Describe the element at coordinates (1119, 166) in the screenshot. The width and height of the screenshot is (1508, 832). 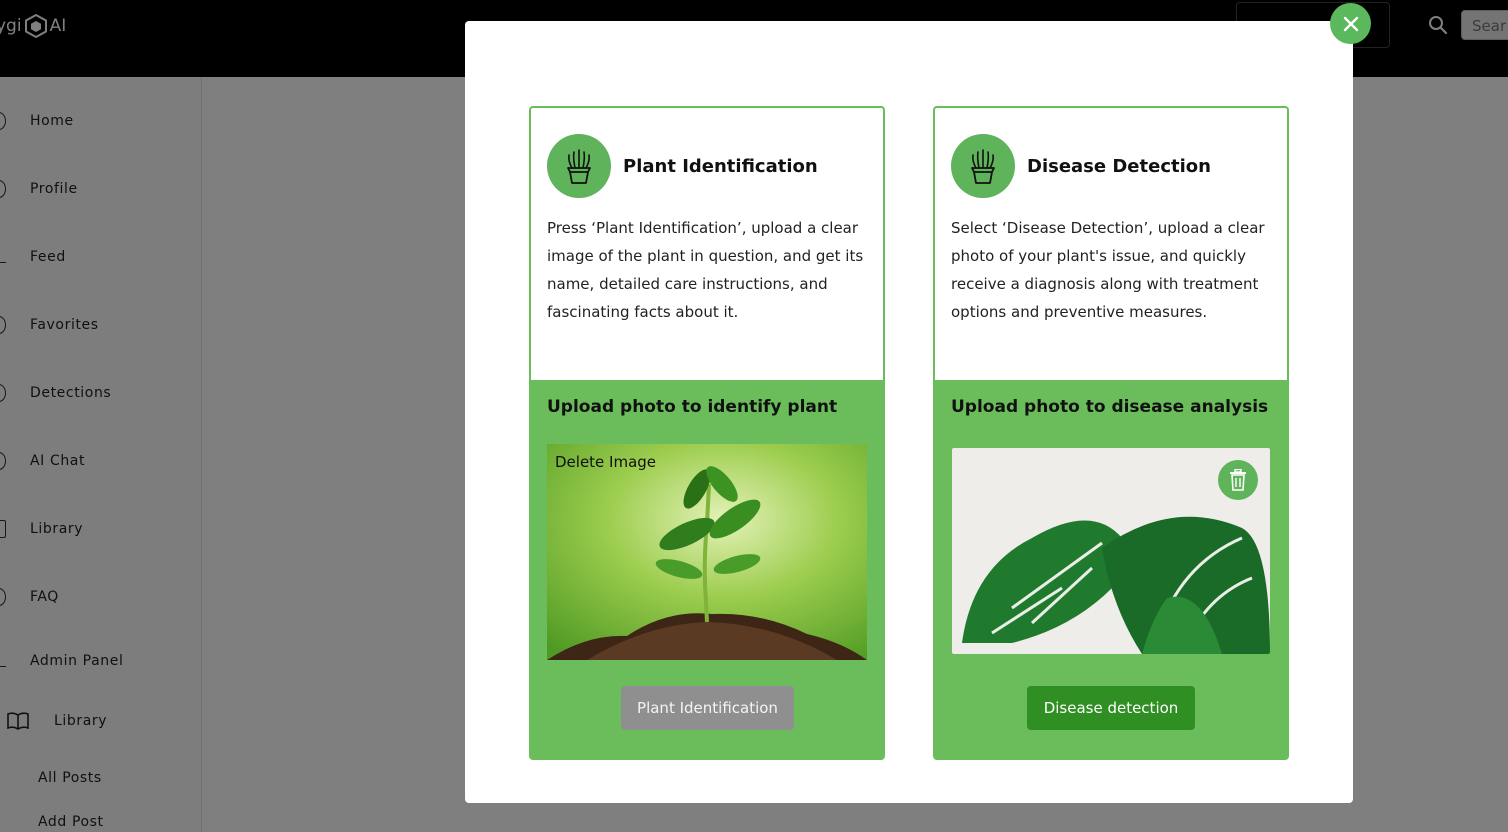
I see `card-title: Disease Detection` at that location.